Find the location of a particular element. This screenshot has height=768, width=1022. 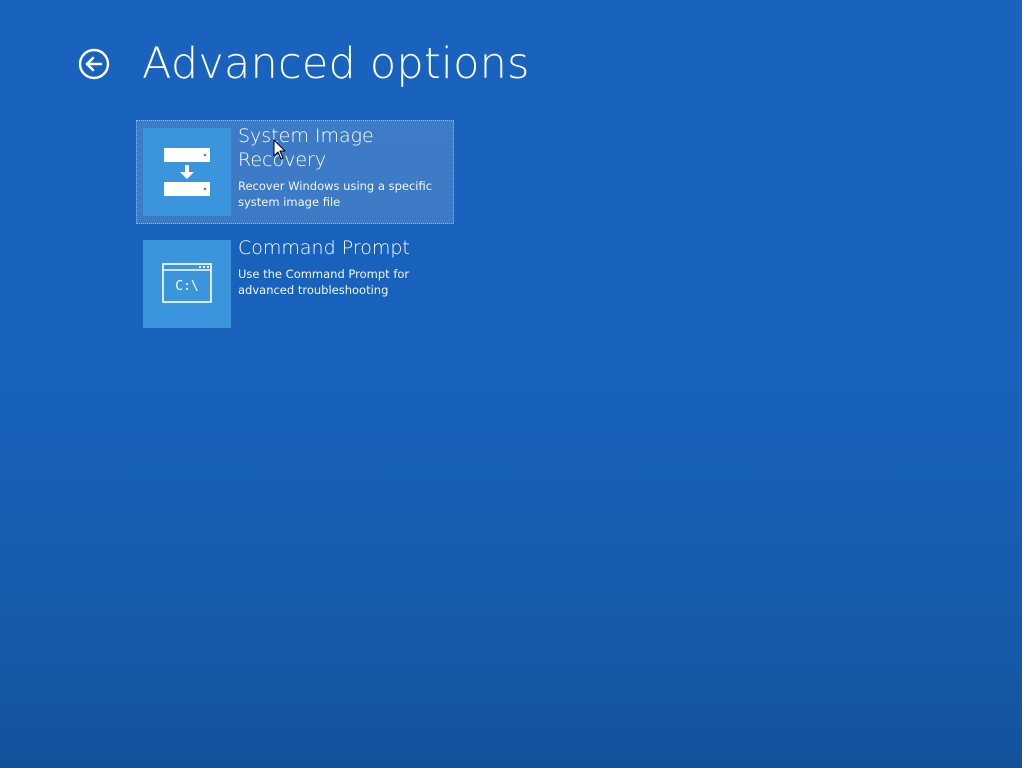

back-button is located at coordinates (94, 64).